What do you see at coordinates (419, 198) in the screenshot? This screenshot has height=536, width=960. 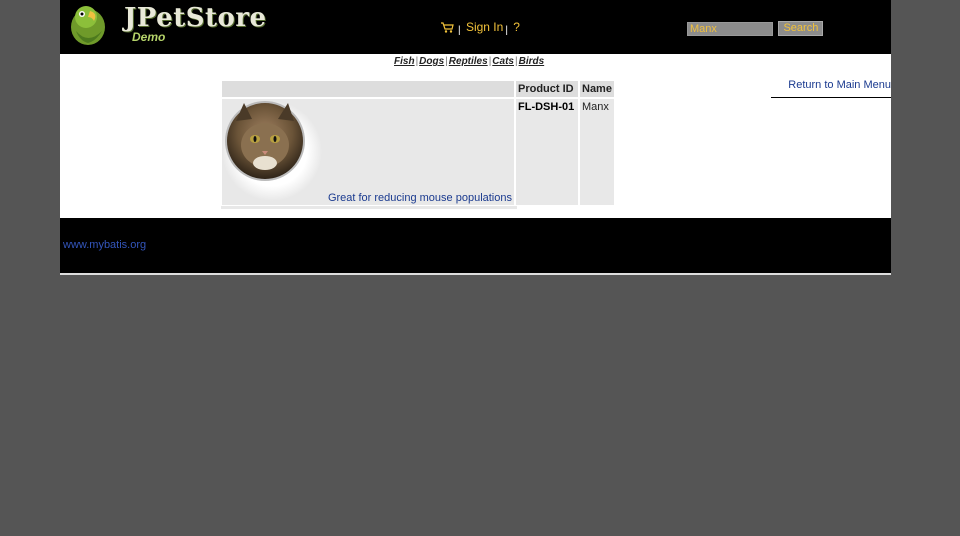 I see `item-description: Great for reducing mouse populations` at bounding box center [419, 198].